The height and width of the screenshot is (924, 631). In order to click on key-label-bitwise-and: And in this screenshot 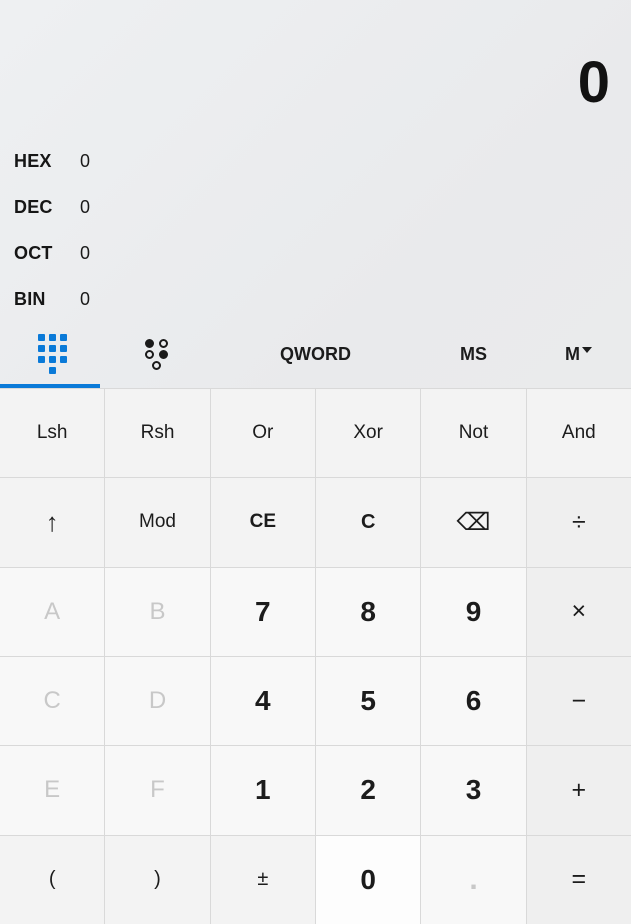, I will do `click(578, 433)`.